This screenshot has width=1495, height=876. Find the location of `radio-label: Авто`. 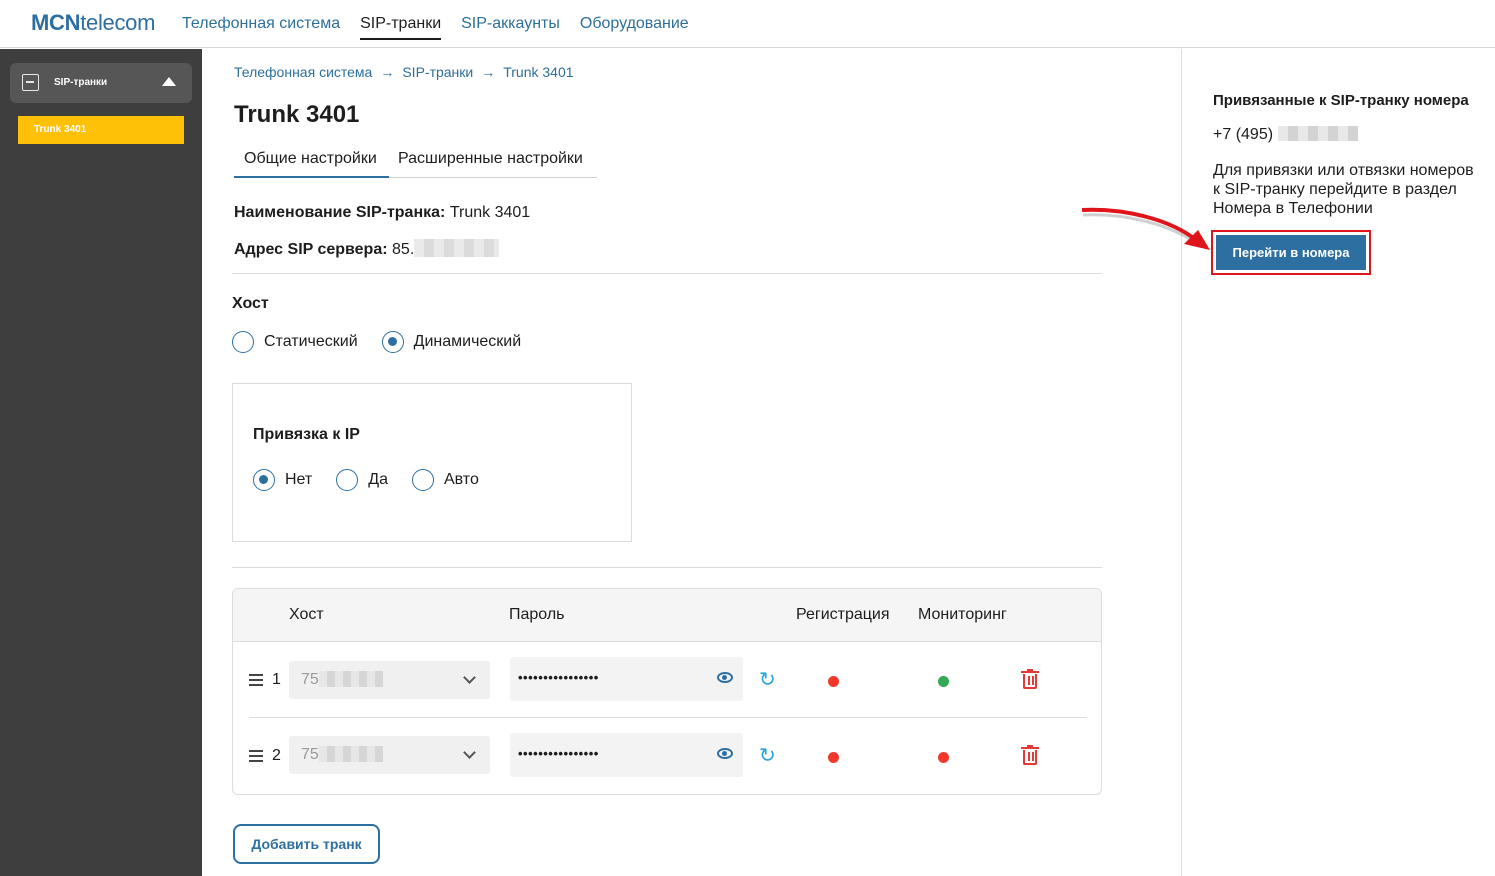

radio-label: Авто is located at coordinates (461, 479).